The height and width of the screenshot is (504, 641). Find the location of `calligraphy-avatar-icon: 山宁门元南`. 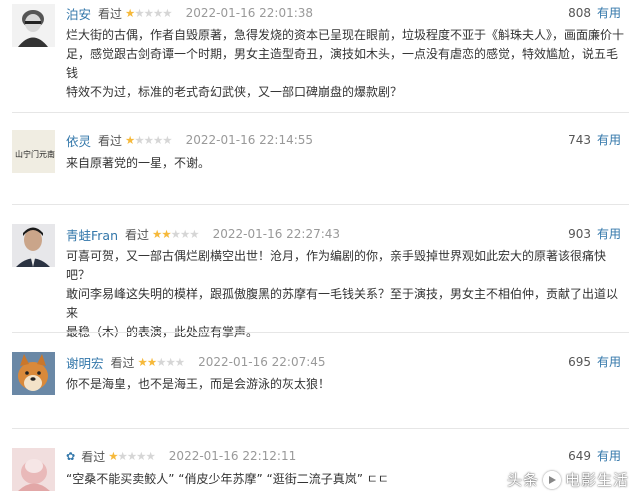

calligraphy-avatar-icon: 山宁门元南 is located at coordinates (33, 151).